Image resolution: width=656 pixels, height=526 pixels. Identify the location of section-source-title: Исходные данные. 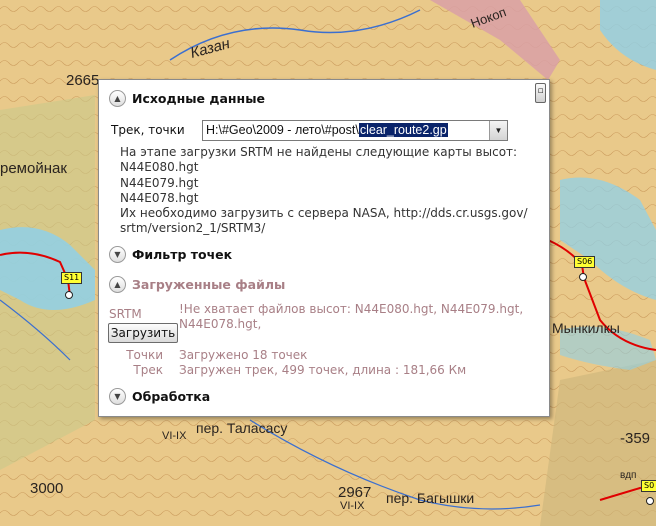
(198, 98).